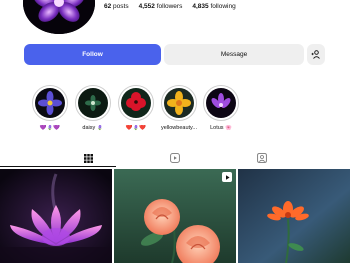  I want to click on yellow-flower-thumbnail, so click(179, 103).